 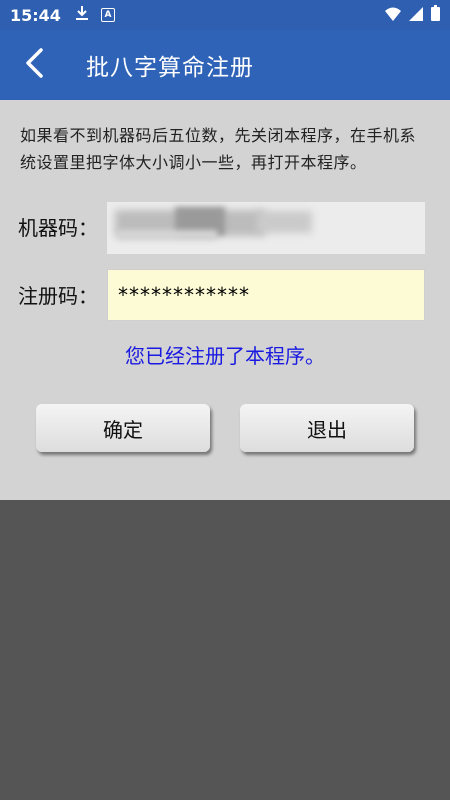 I want to click on machine-code-field, so click(x=266, y=228).